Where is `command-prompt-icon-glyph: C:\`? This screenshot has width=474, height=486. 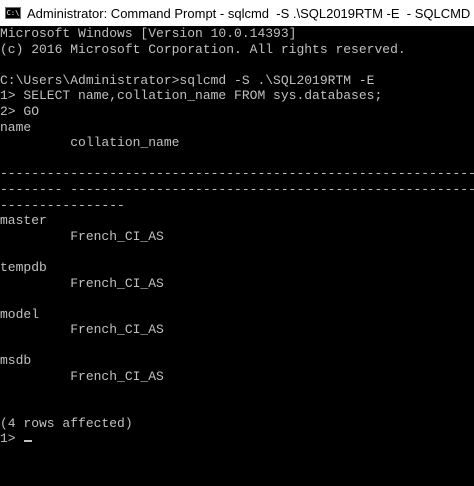
command-prompt-icon-glyph: C:\ is located at coordinates (13, 12).